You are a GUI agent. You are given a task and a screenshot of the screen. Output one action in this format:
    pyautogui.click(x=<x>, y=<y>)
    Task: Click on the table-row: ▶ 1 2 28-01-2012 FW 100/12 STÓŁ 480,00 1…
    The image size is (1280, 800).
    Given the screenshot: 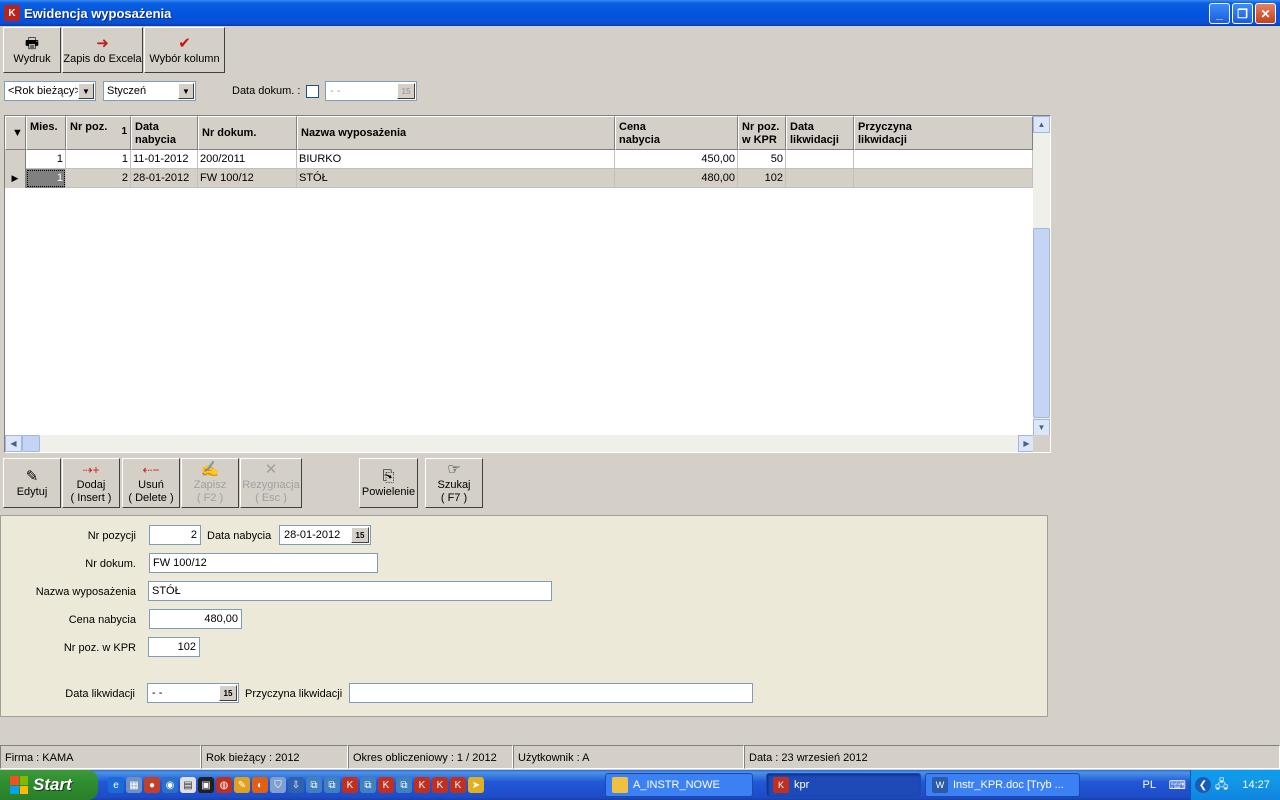 What is the action you would take?
    pyautogui.click(x=519, y=178)
    